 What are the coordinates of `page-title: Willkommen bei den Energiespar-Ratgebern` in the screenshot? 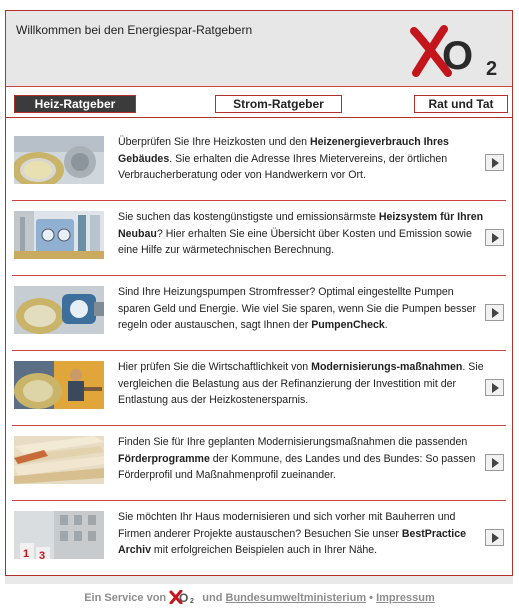 It's located at (134, 30).